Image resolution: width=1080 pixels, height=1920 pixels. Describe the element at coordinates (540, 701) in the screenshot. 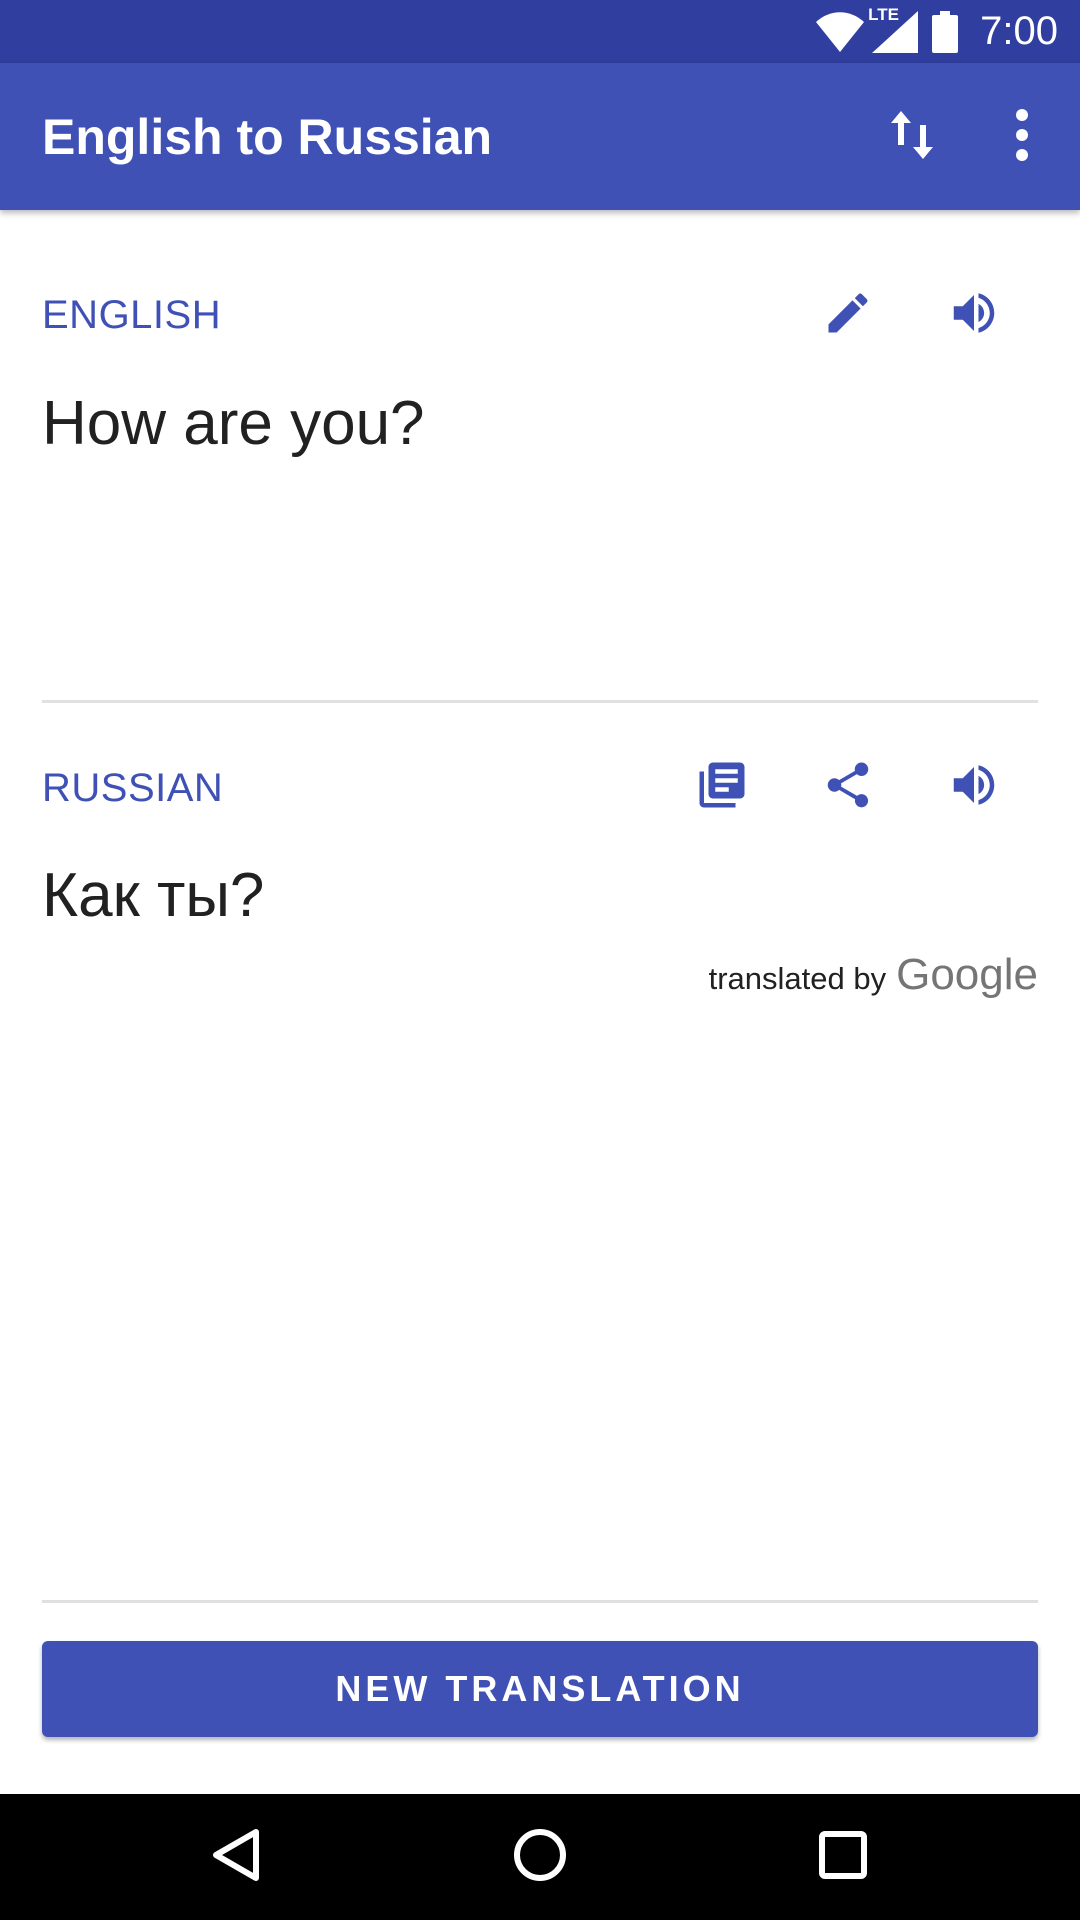

I see `section-divider` at that location.